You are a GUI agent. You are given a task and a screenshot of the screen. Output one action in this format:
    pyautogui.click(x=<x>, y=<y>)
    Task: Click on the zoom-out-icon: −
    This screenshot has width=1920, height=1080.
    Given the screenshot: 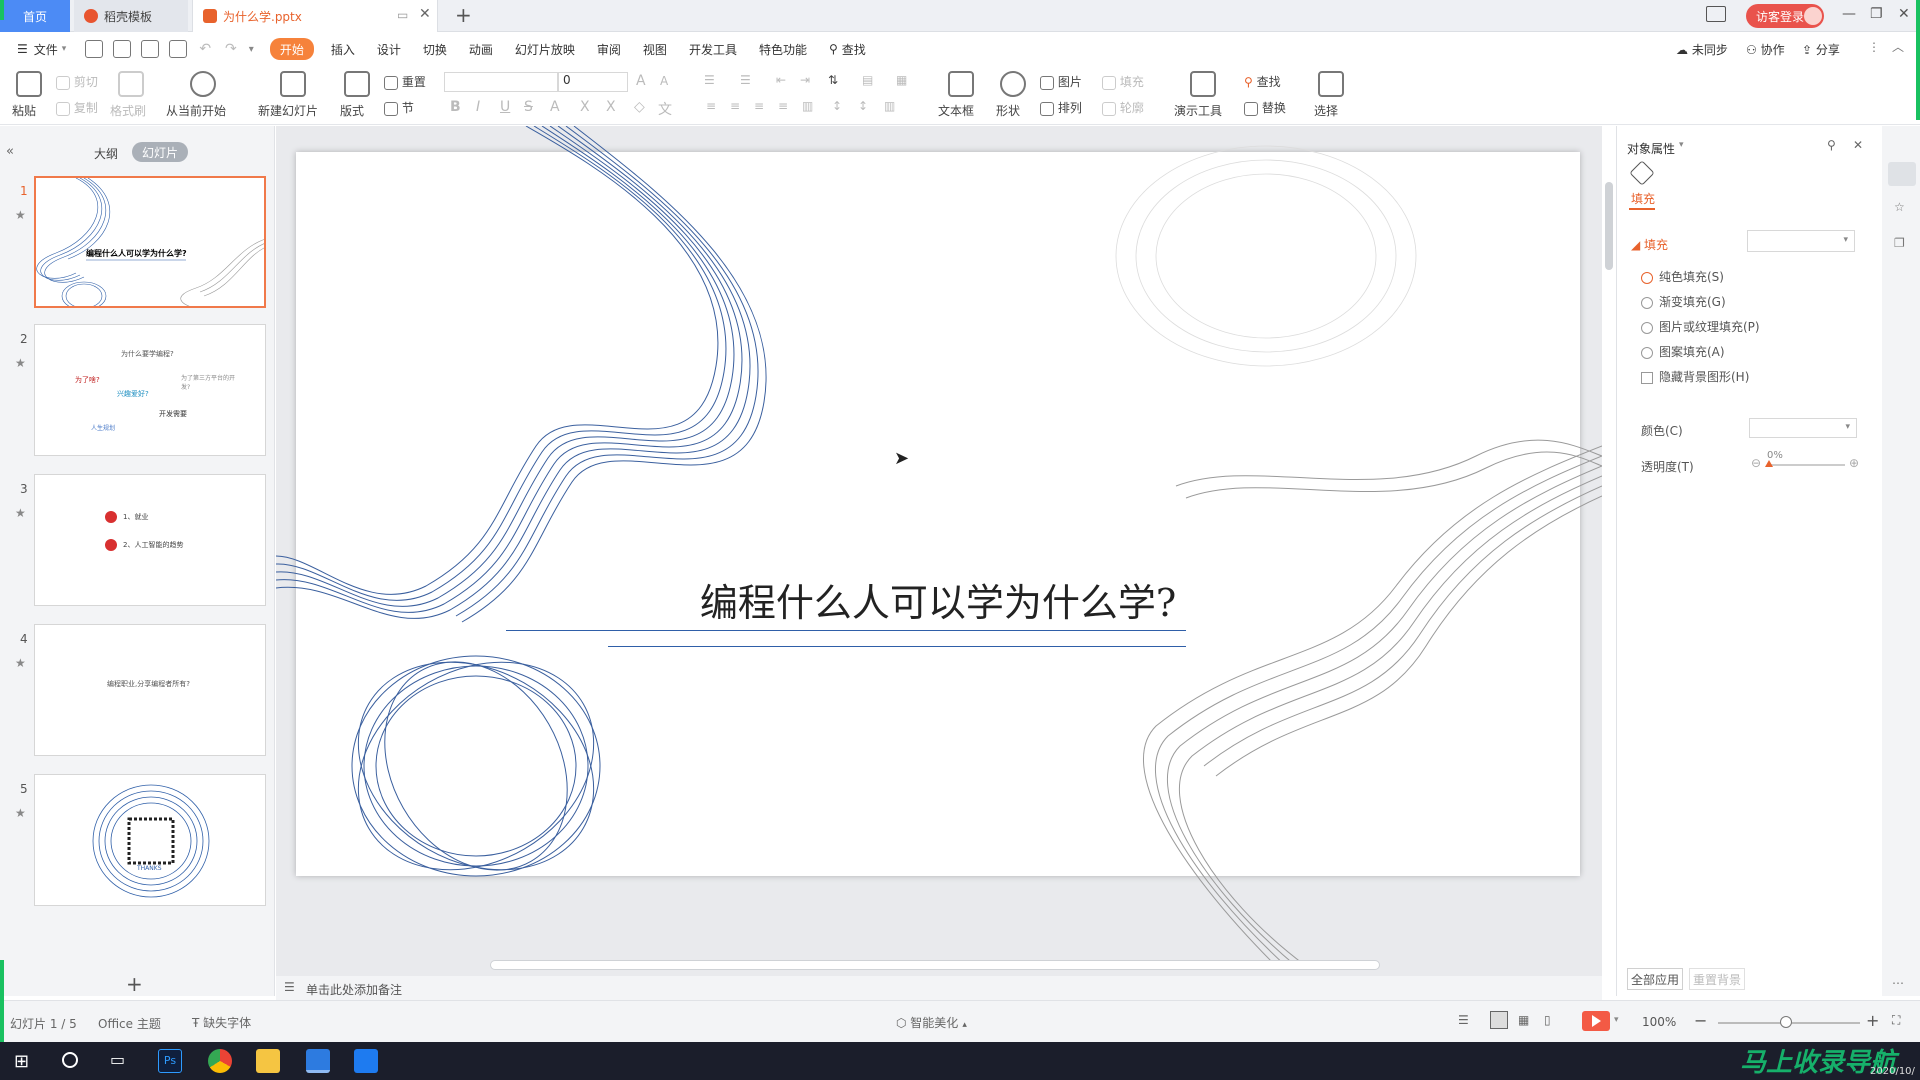 What is the action you would take?
    pyautogui.click(x=1700, y=1020)
    